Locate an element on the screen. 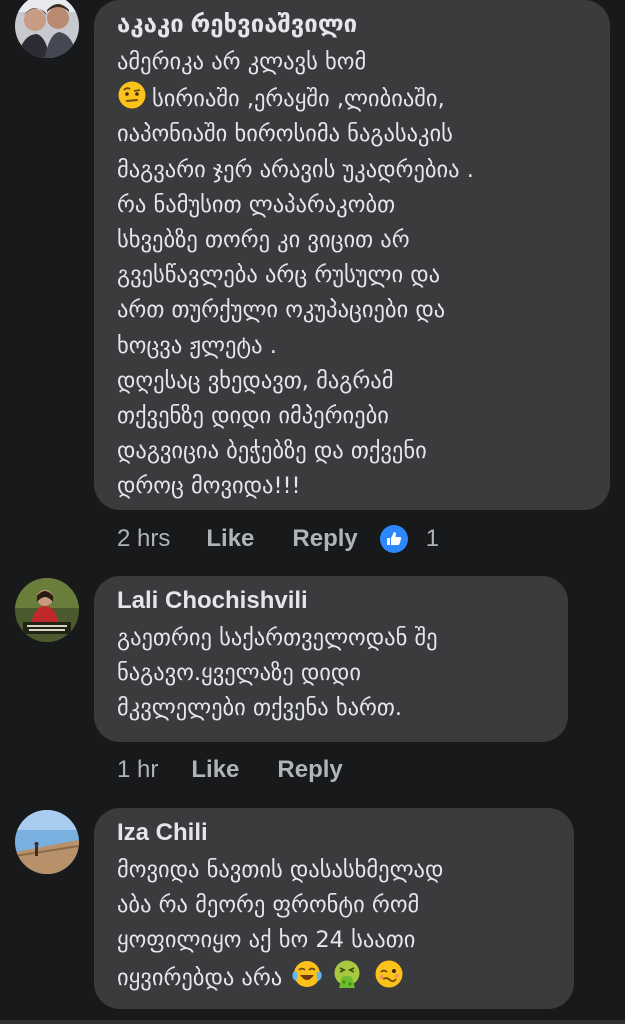 The height and width of the screenshot is (1024, 625). comment-line: აბა რა მეორე ფრონტი რომ is located at coordinates (268, 905).